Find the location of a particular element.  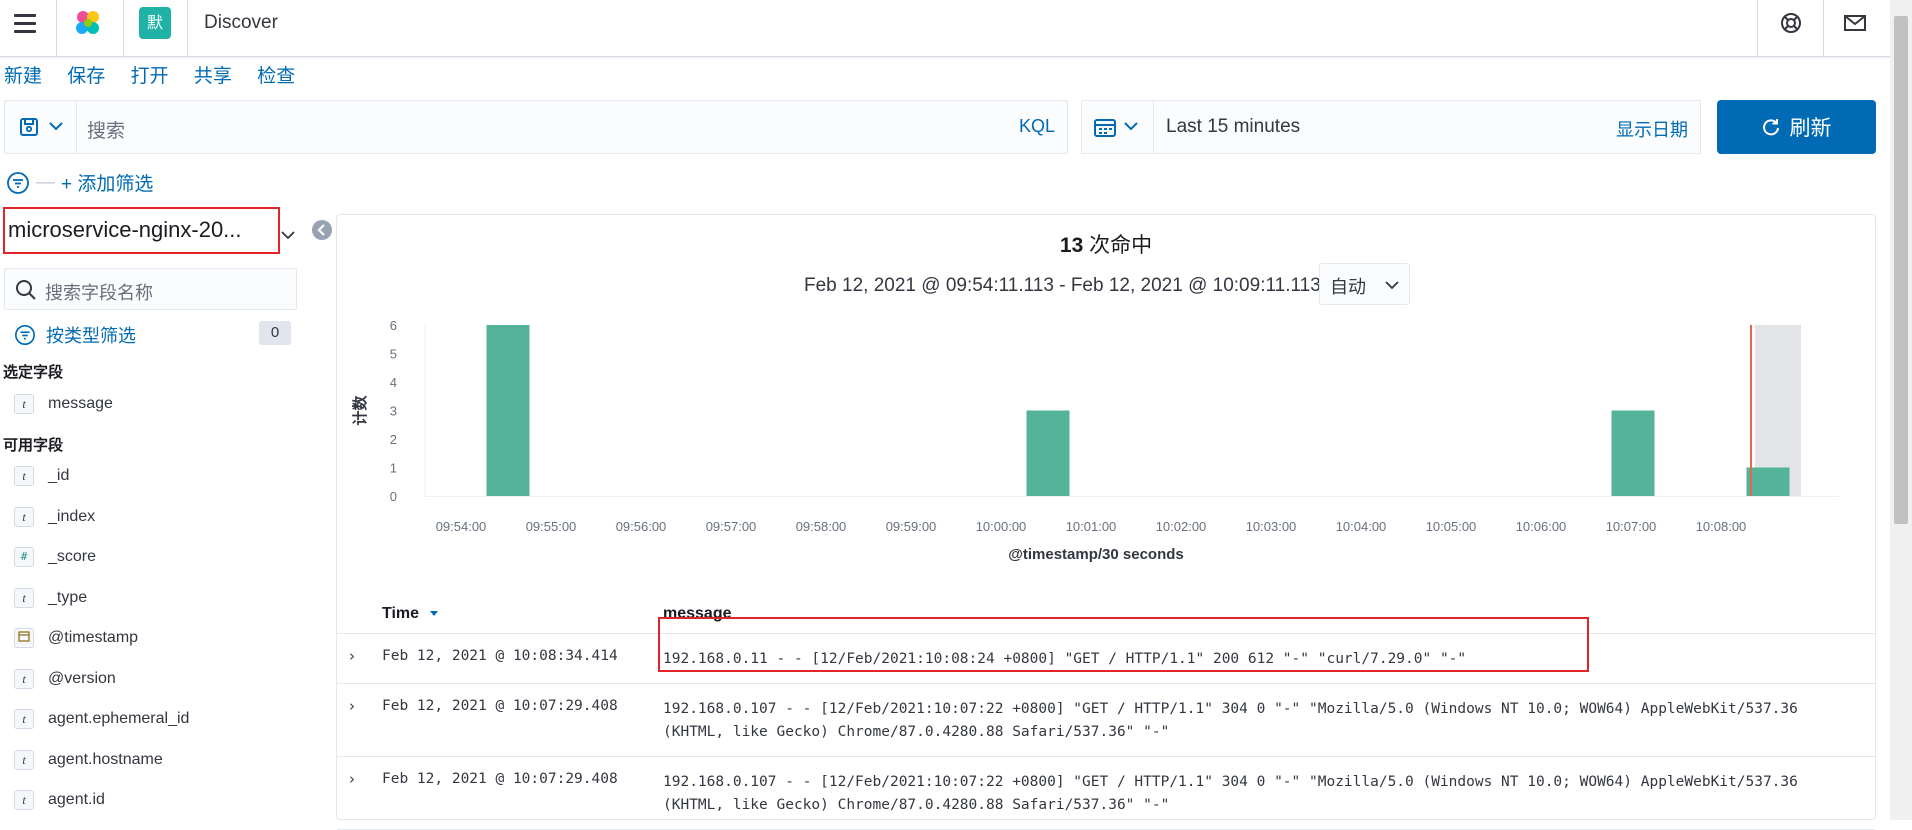

menu-new: 新建 is located at coordinates (23, 76).